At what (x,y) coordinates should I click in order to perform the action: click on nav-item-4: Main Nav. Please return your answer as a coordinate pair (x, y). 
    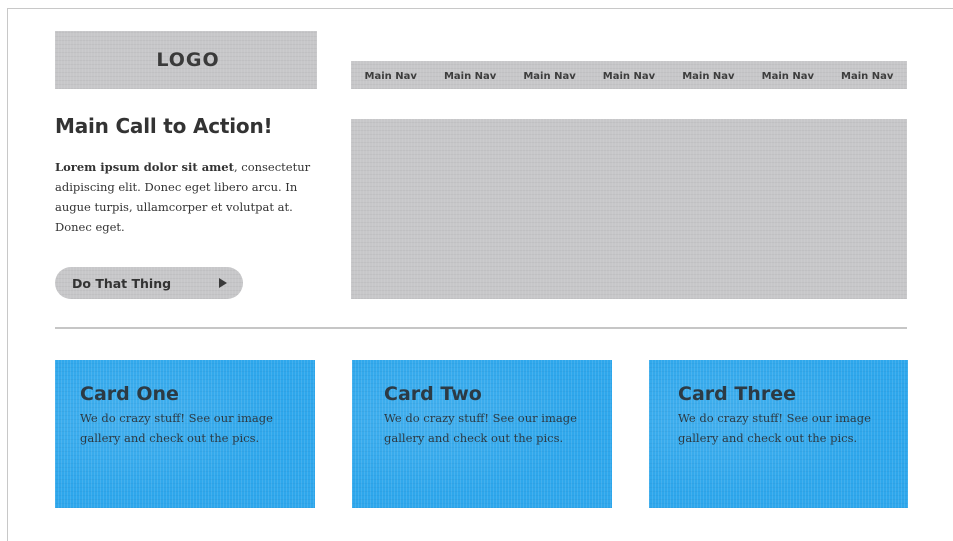
    Looking at the image, I should click on (629, 75).